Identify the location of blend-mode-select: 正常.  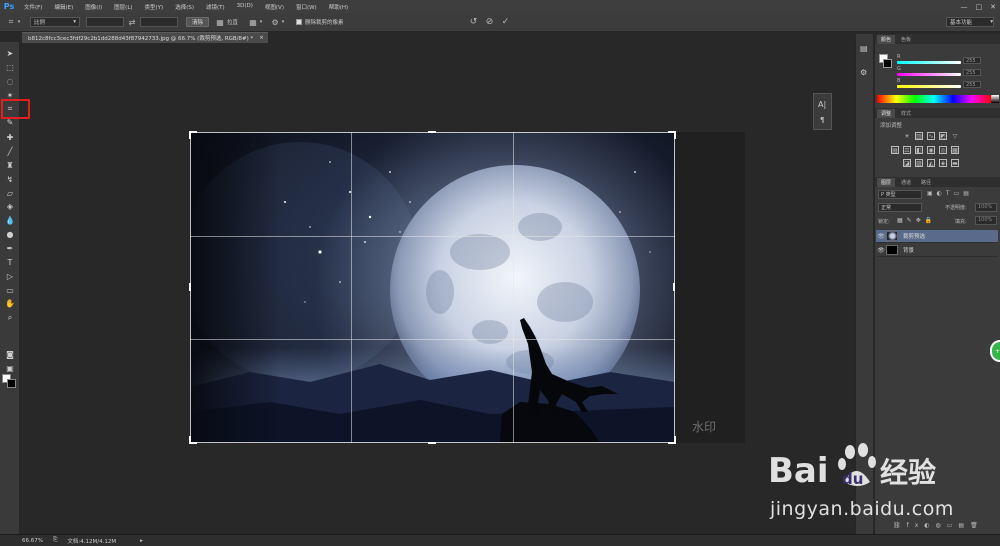
(900, 207).